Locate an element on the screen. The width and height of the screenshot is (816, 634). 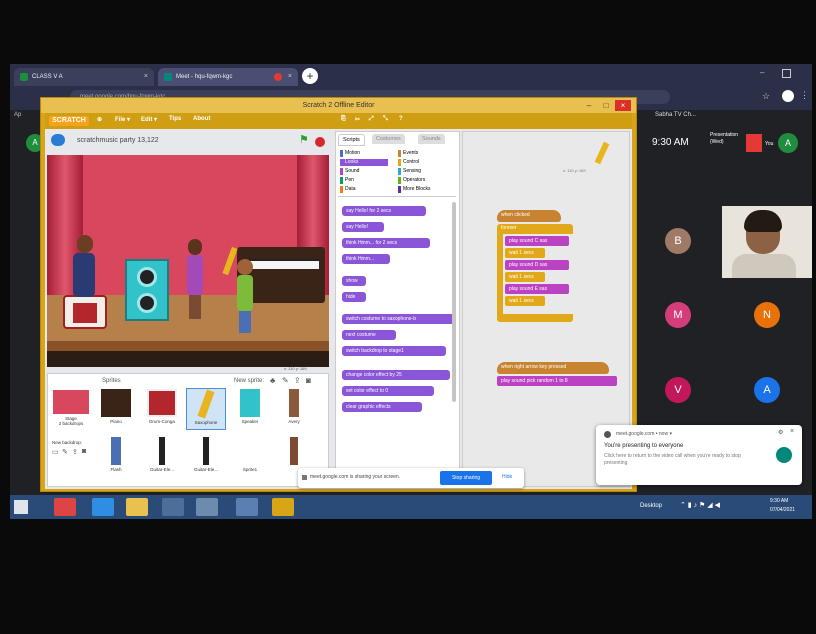
stage is located at coordinates (188, 261).